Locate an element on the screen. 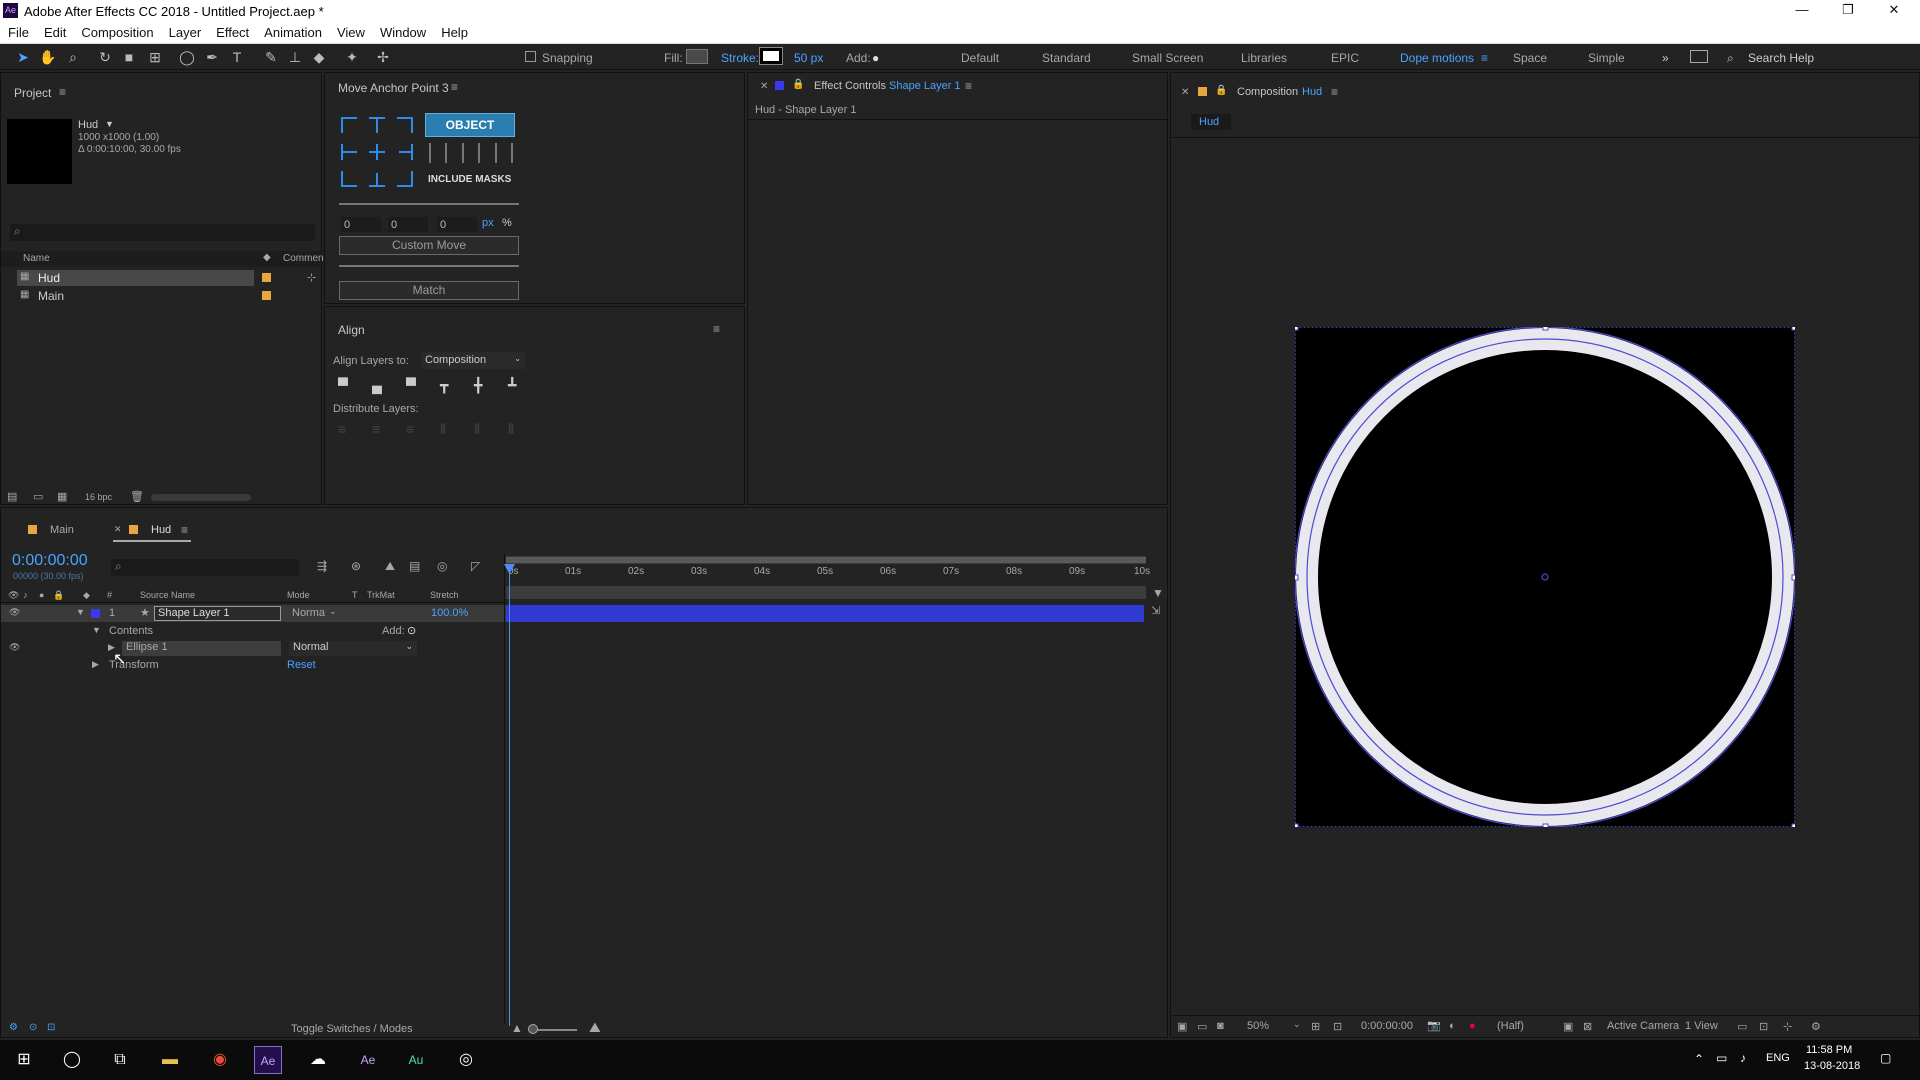  effect-controls-title: Effect Controls is located at coordinates (850, 86).